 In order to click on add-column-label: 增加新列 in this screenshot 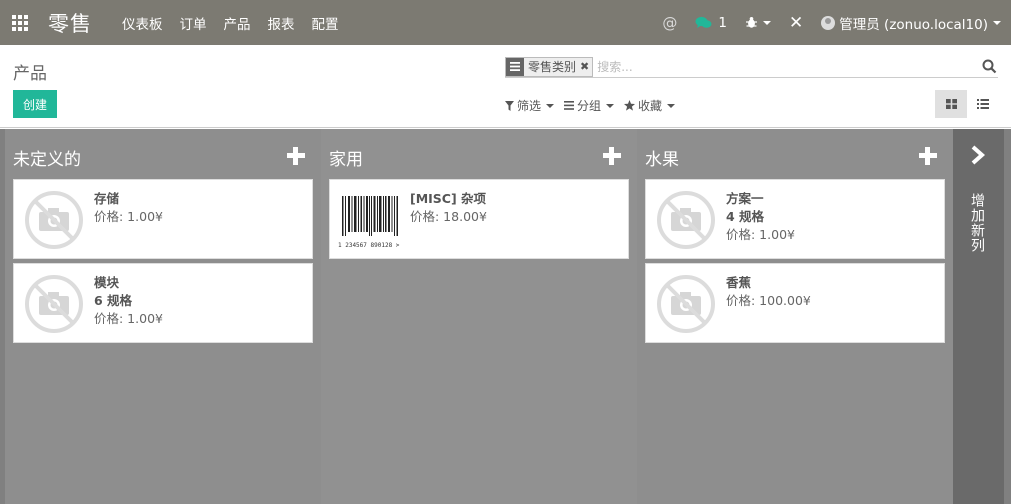, I will do `click(977, 223)`.